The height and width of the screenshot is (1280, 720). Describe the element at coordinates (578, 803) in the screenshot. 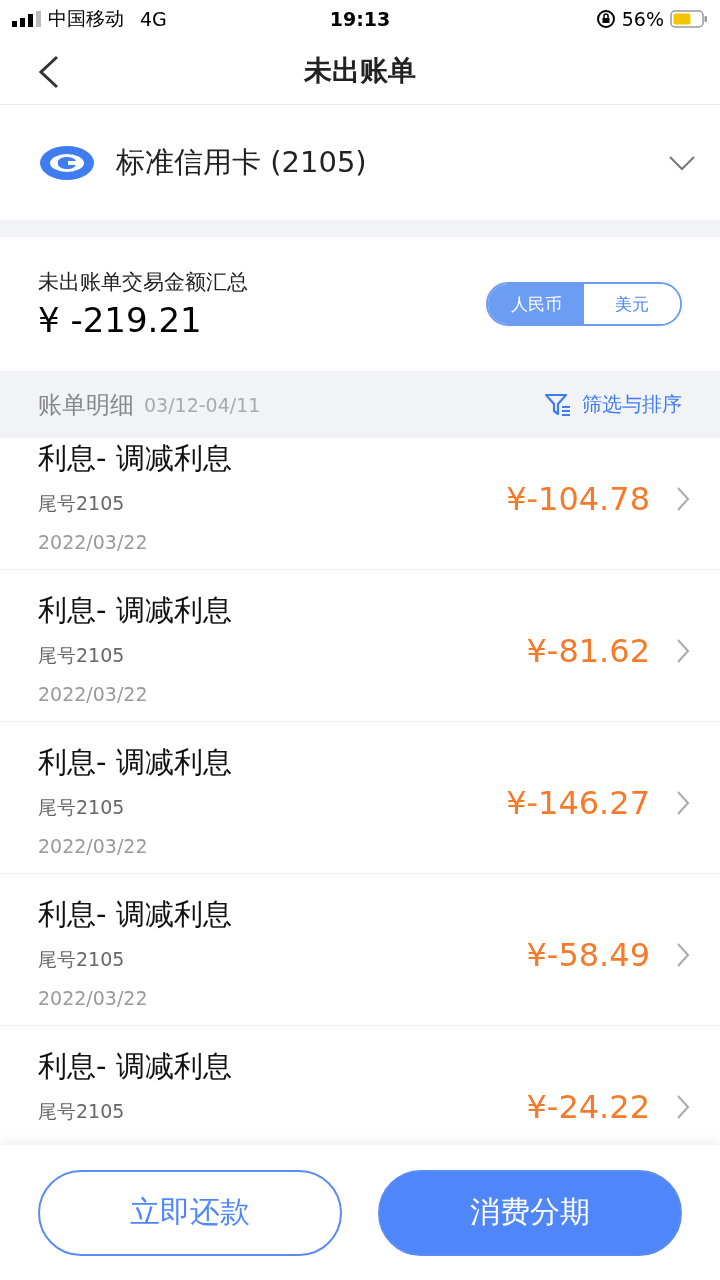

I see `transaction-amount: ¥-146.27` at that location.